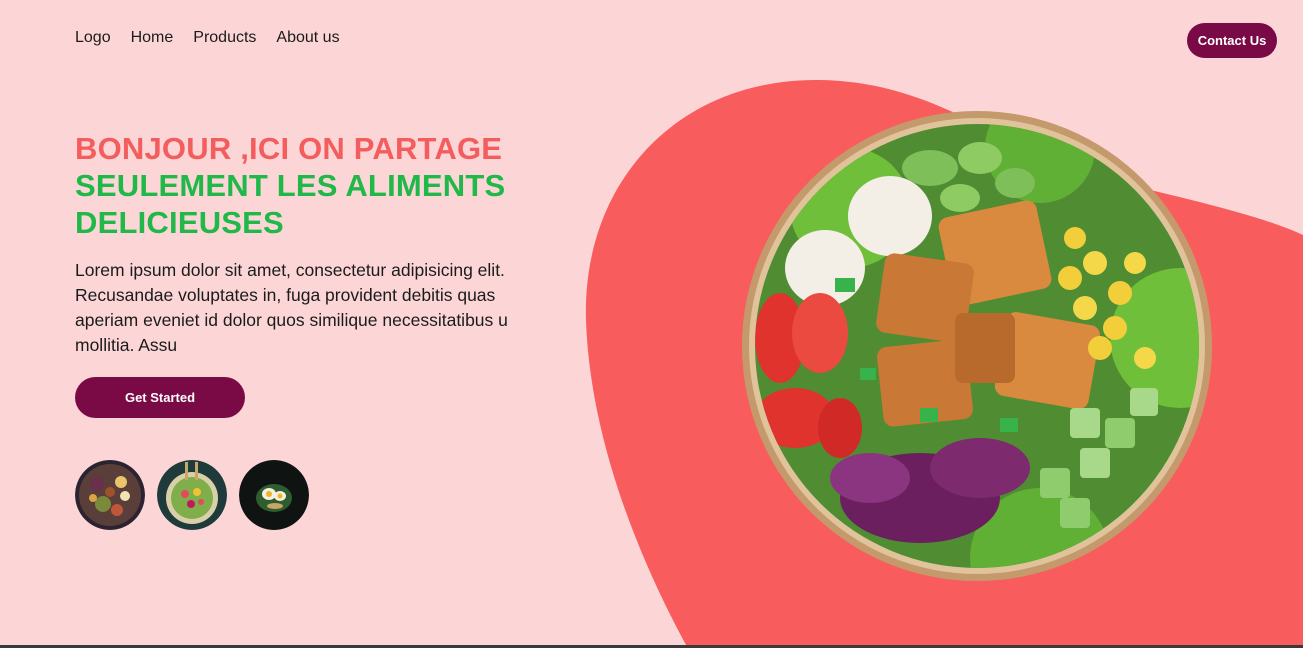  I want to click on nav-about: About us, so click(307, 38).